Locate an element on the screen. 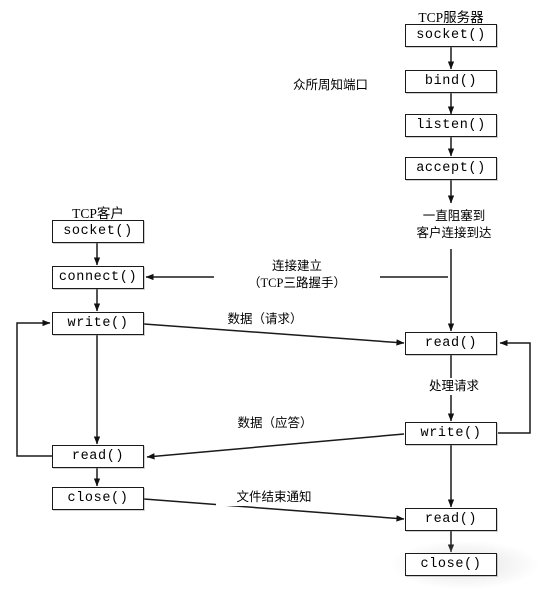 Image resolution: width=549 pixels, height=591 pixels. edge-client-loop is located at coordinates (34, 388).